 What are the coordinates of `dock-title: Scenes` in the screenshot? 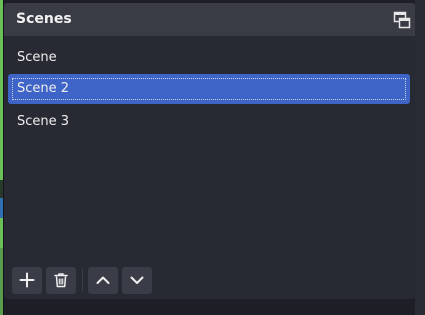 It's located at (44, 19).